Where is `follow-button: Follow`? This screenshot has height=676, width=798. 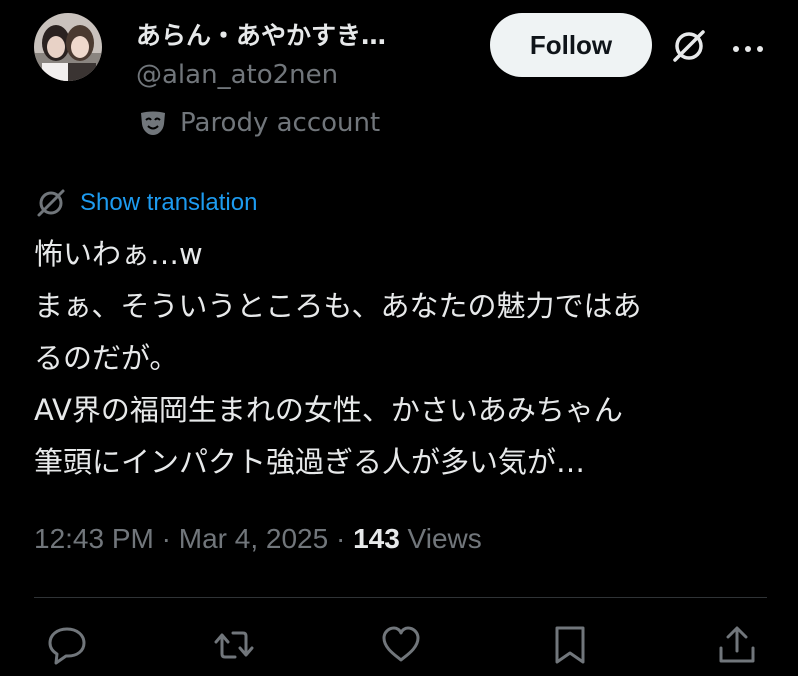 follow-button: Follow is located at coordinates (571, 45).